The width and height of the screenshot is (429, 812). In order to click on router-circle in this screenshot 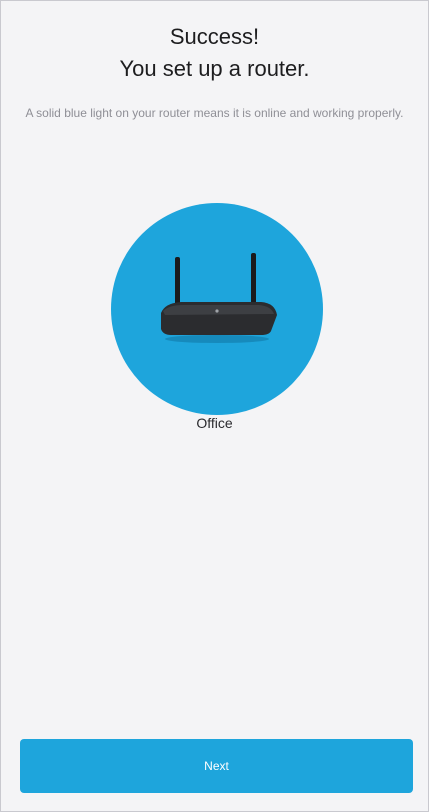, I will do `click(217, 309)`.